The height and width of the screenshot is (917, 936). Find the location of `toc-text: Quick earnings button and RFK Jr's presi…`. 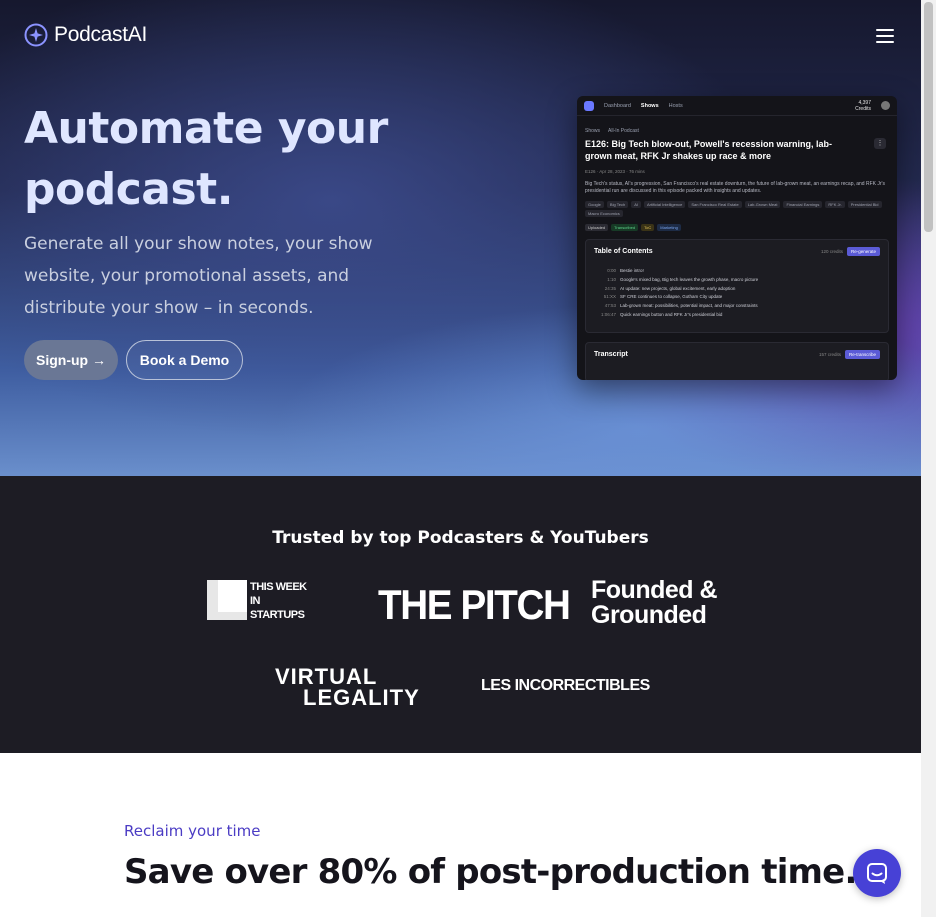

toc-text: Quick earnings button and RFK Jr's presi… is located at coordinates (671, 314).